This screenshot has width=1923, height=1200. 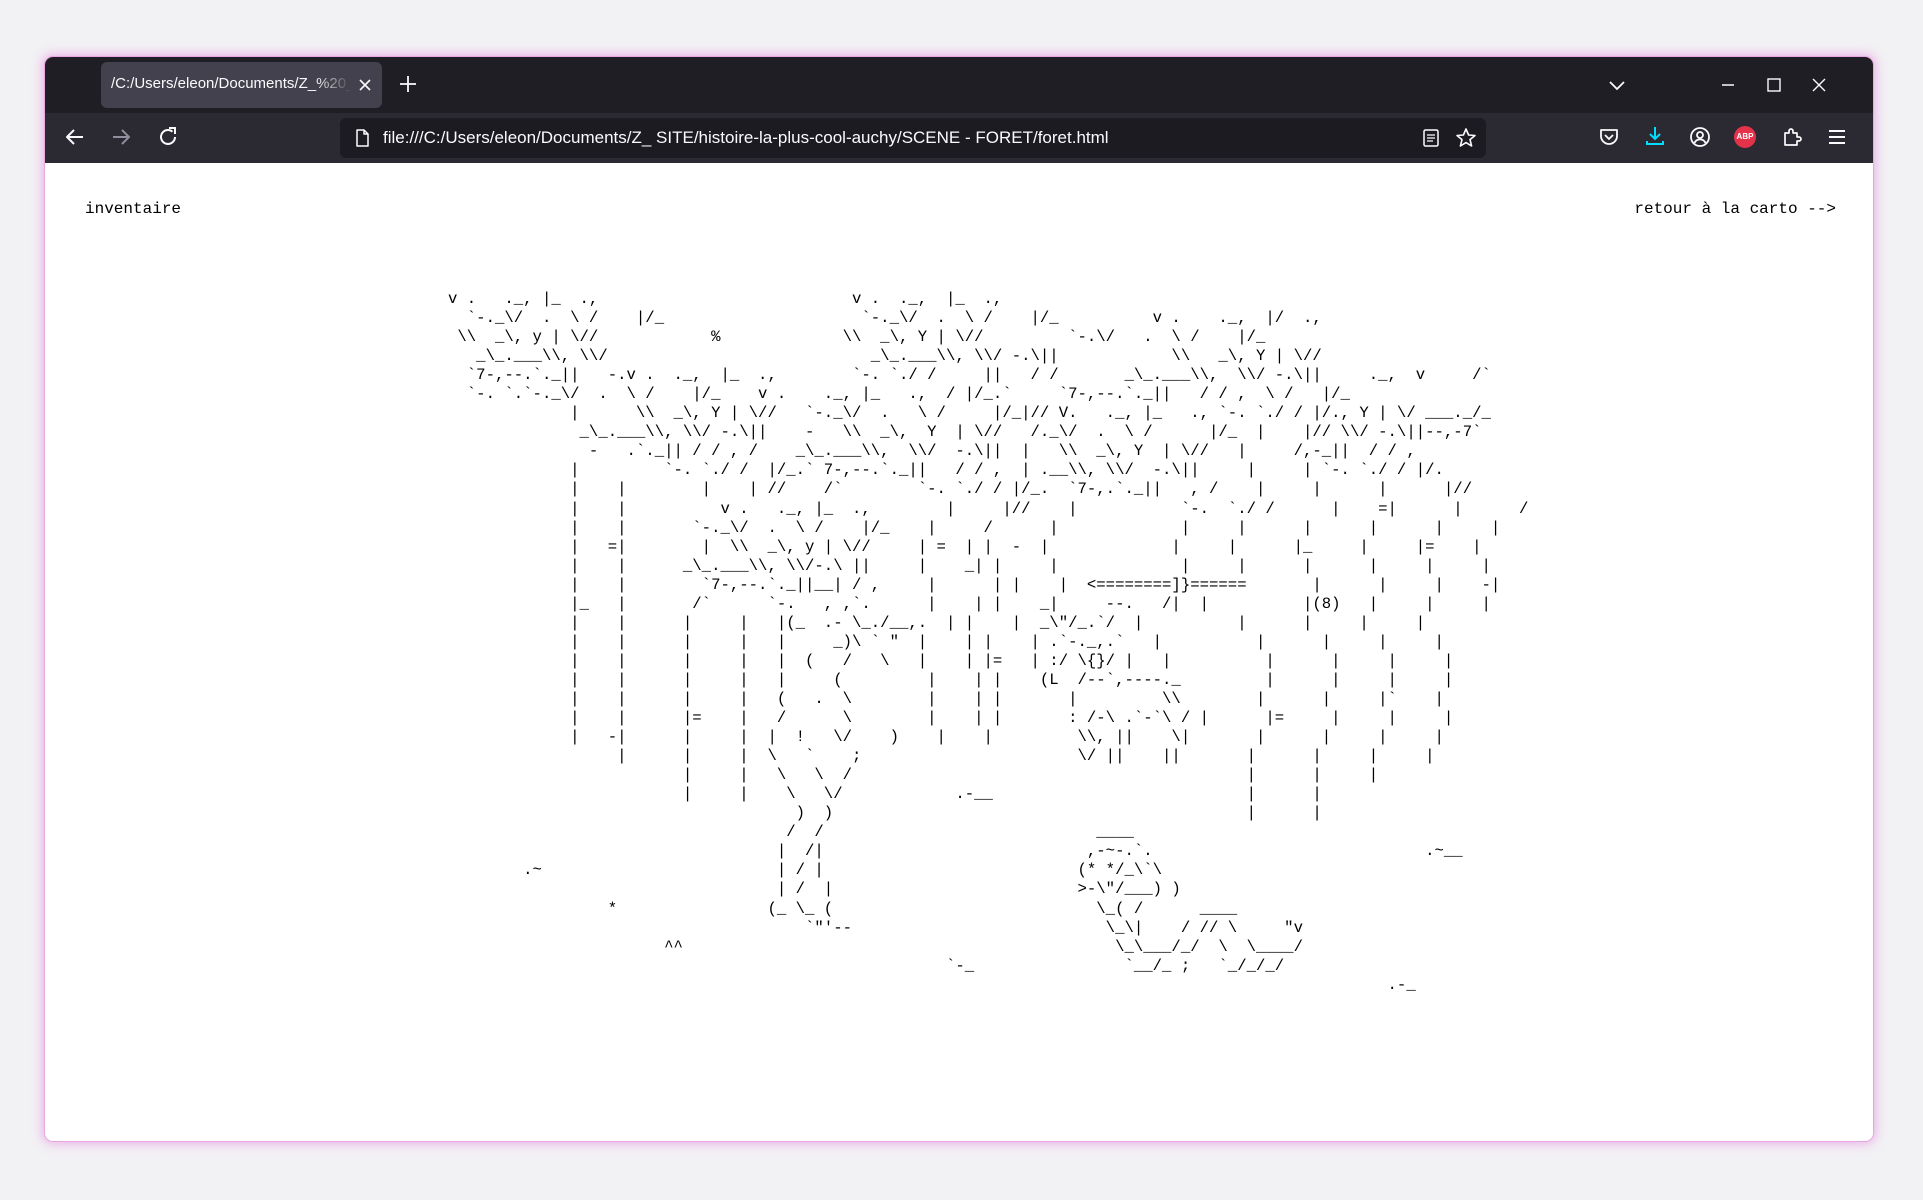 I want to click on hamburger-menu-icon, so click(x=1837, y=137).